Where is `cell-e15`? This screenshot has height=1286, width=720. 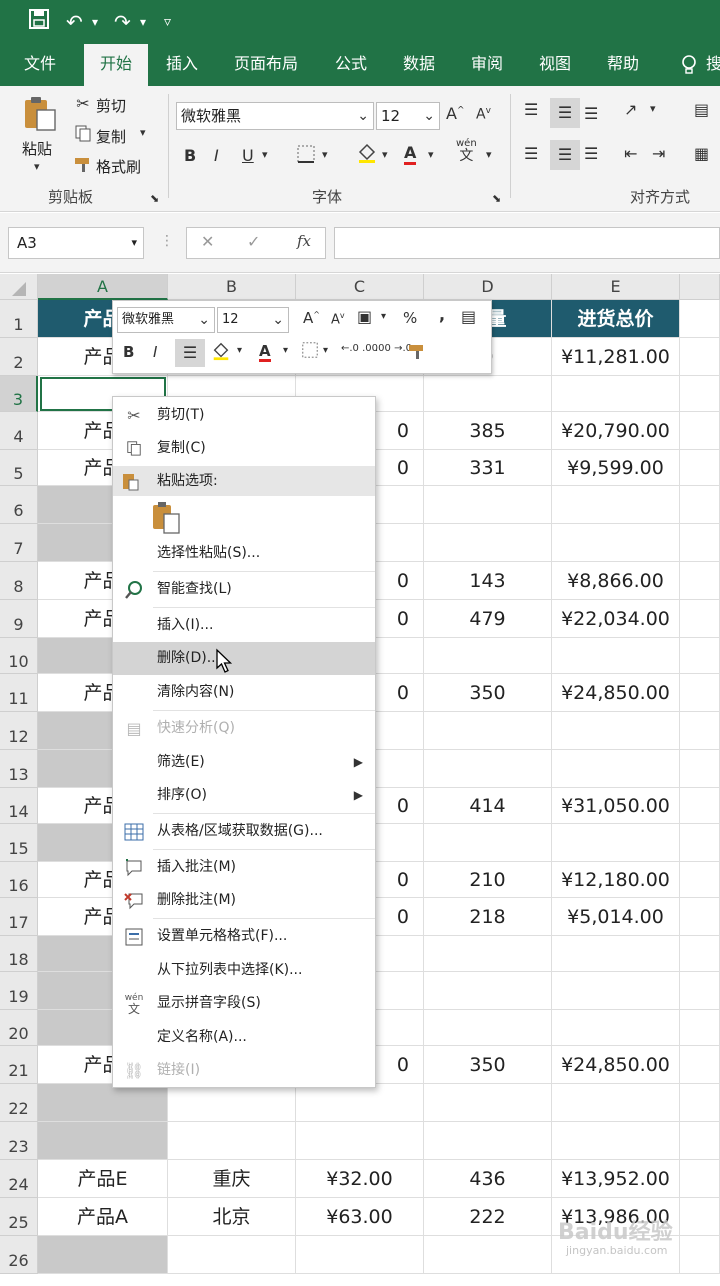 cell-e15 is located at coordinates (616, 843).